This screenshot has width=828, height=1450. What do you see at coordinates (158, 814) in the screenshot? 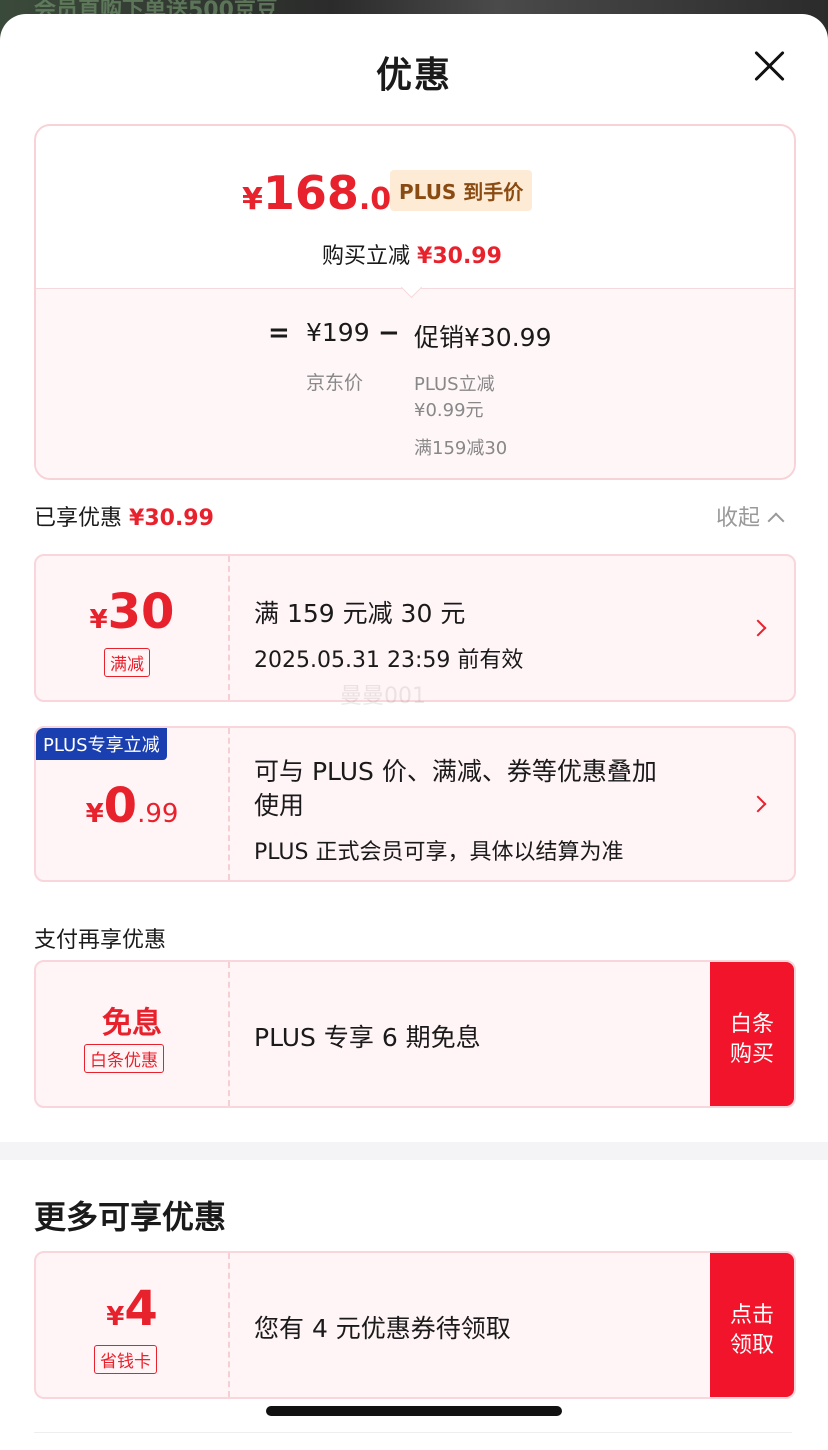
I see `coupon-value-dec: .99` at bounding box center [158, 814].